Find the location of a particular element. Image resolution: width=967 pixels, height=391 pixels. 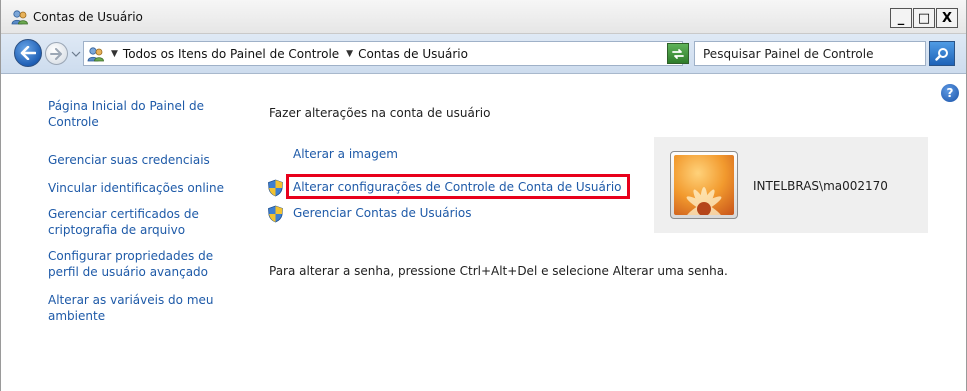

sidebar-item-control-panel-home: Página Inicial do Painel de Controle is located at coordinates (143, 114).